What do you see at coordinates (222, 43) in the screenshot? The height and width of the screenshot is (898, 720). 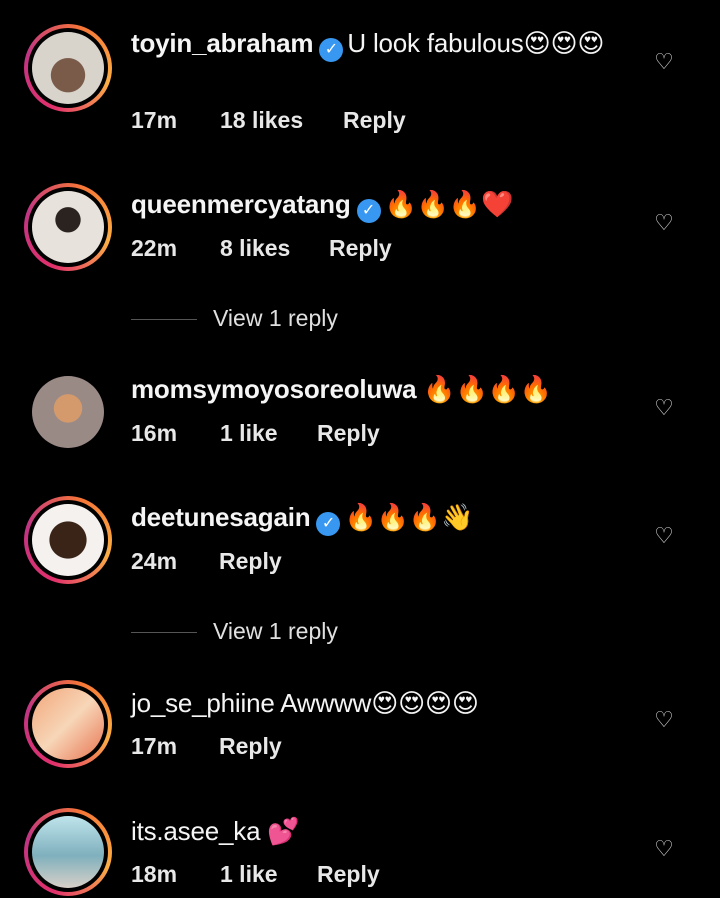 I see `username: toyin_abraham` at bounding box center [222, 43].